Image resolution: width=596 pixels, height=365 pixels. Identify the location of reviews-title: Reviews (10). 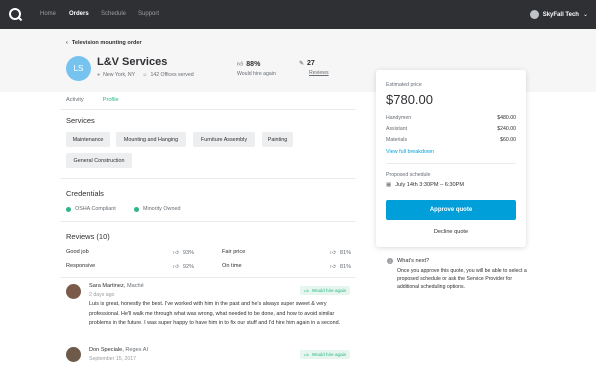
(88, 236).